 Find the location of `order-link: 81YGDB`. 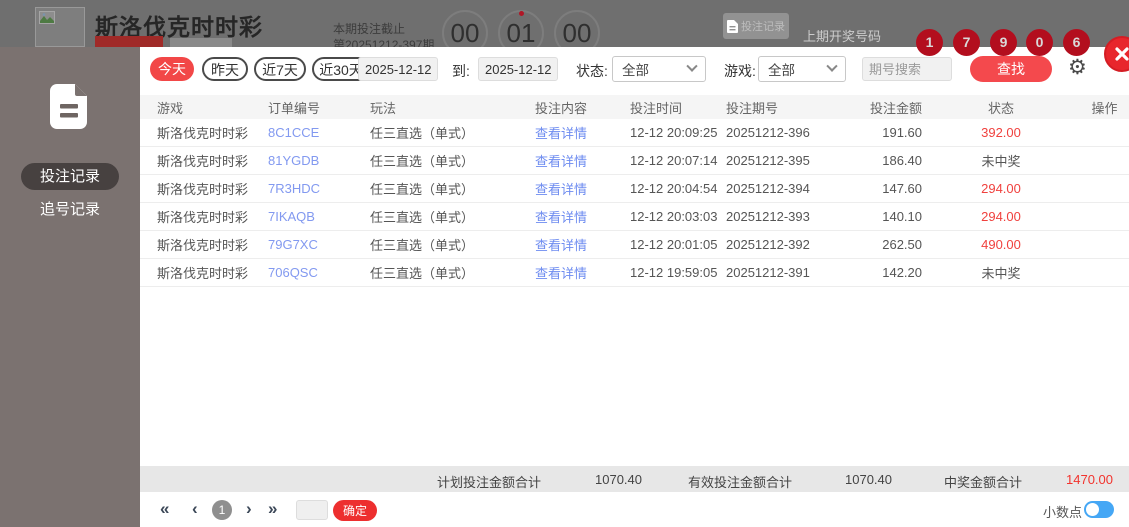

order-link: 81YGDB is located at coordinates (319, 160).